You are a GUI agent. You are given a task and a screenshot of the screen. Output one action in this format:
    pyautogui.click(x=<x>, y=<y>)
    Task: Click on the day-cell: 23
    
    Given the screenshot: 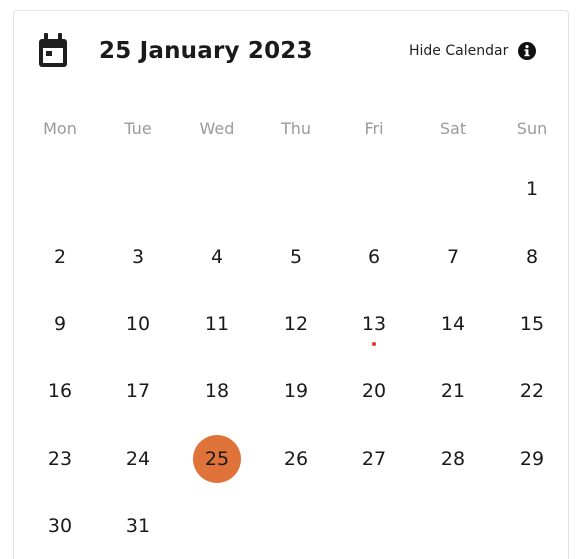 What is the action you would take?
    pyautogui.click(x=60, y=459)
    